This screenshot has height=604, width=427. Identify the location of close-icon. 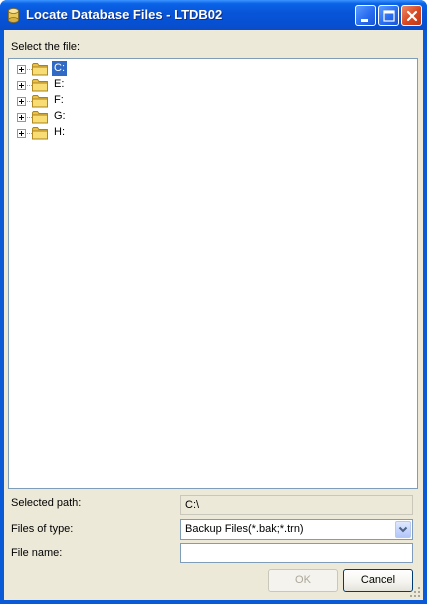
(412, 16).